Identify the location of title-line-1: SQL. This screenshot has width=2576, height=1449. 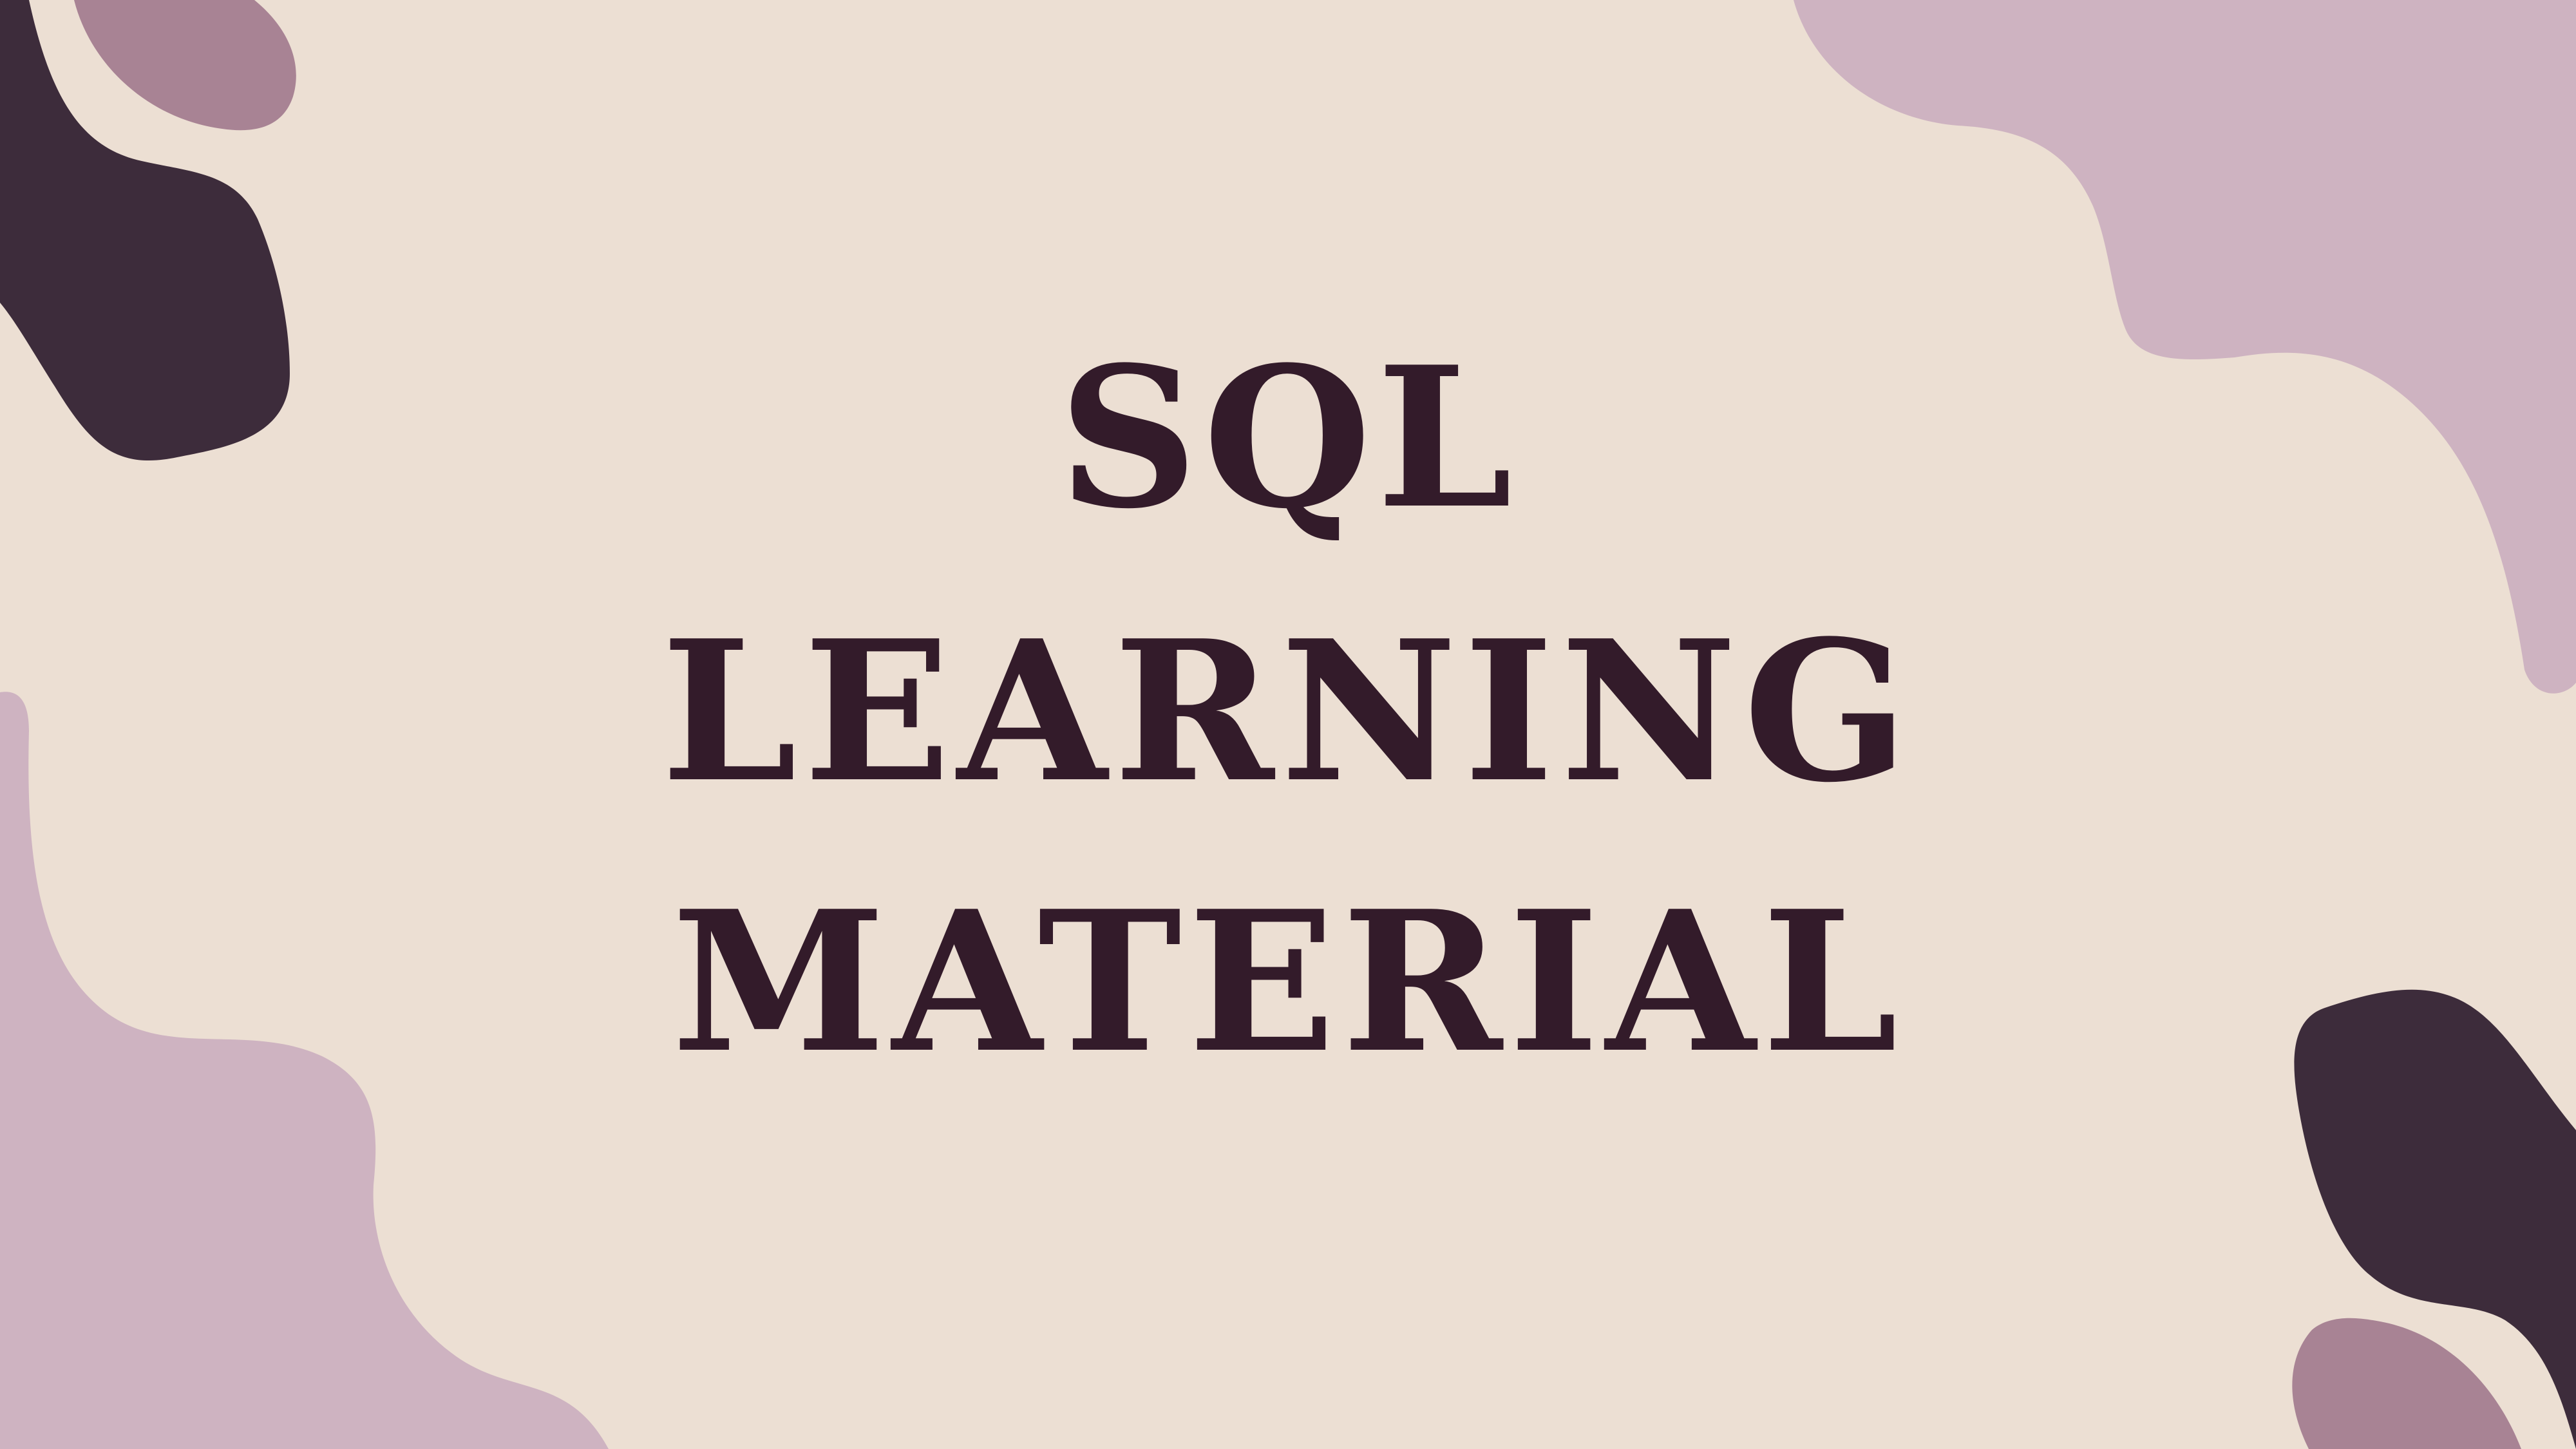
(1288, 437).